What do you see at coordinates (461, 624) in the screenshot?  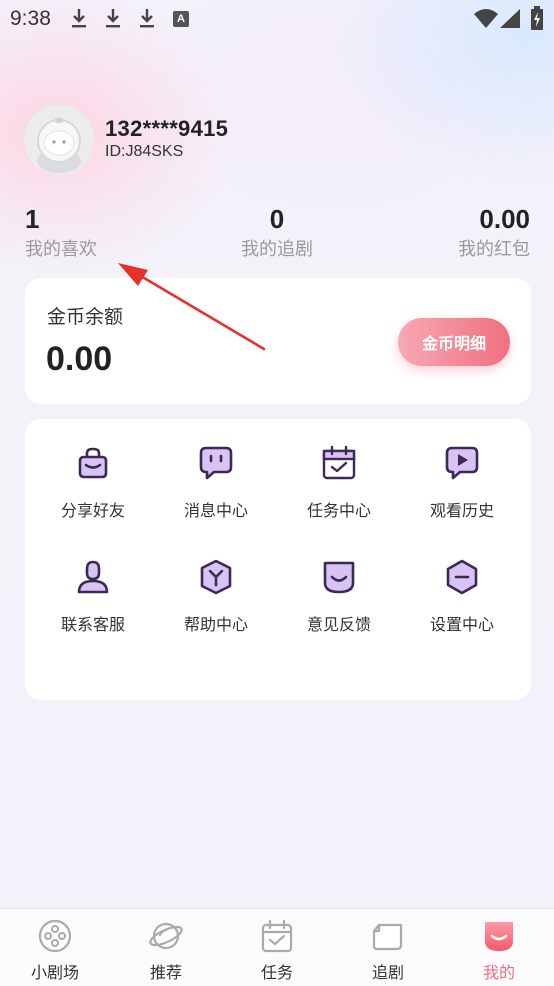 I see `menu-item-label: 设置中心` at bounding box center [461, 624].